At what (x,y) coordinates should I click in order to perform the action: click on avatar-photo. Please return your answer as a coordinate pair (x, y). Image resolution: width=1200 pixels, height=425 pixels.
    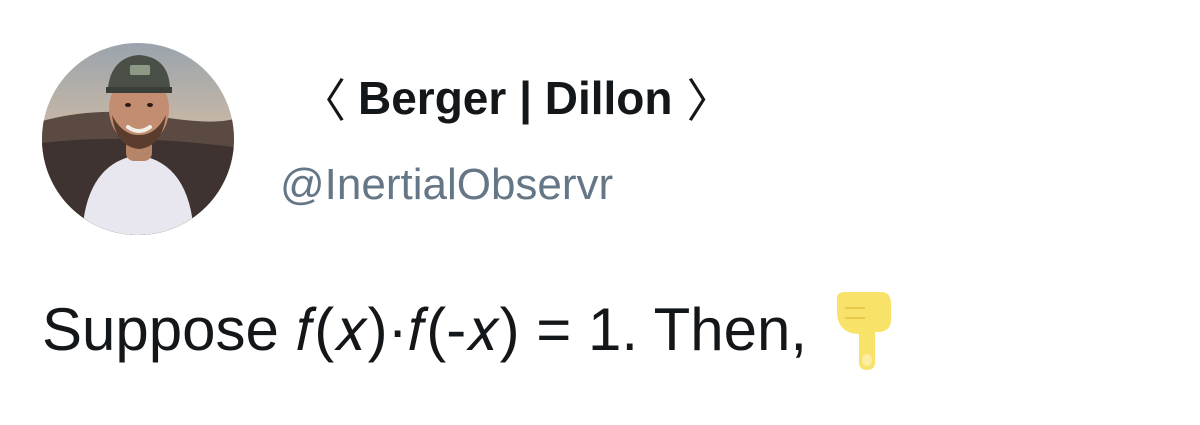
    Looking at the image, I should click on (138, 139).